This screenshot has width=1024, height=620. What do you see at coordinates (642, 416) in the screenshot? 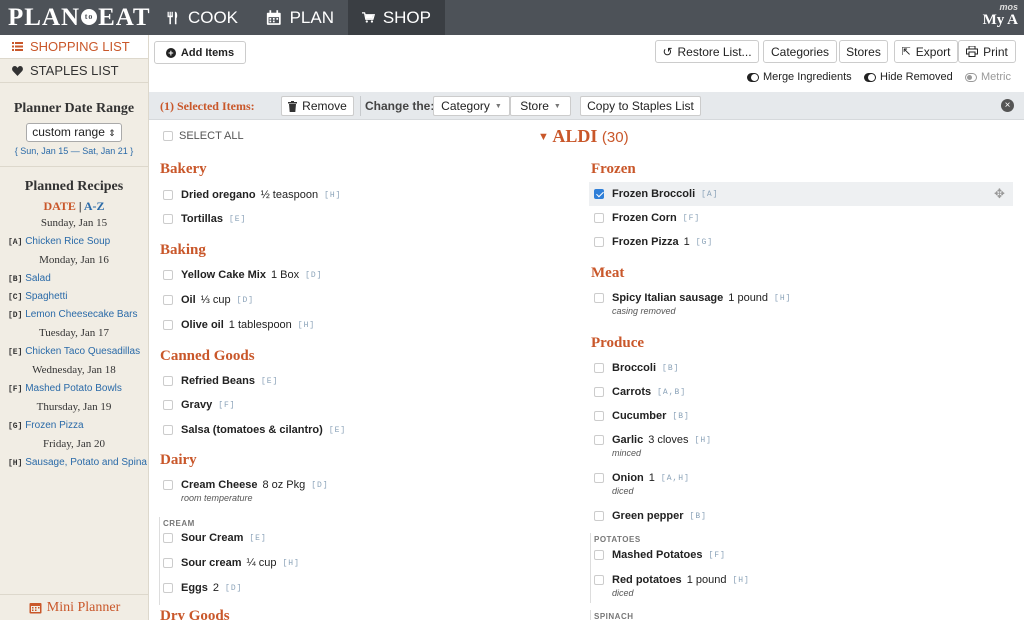
I see `list-item: Cucumber [B]` at bounding box center [642, 416].